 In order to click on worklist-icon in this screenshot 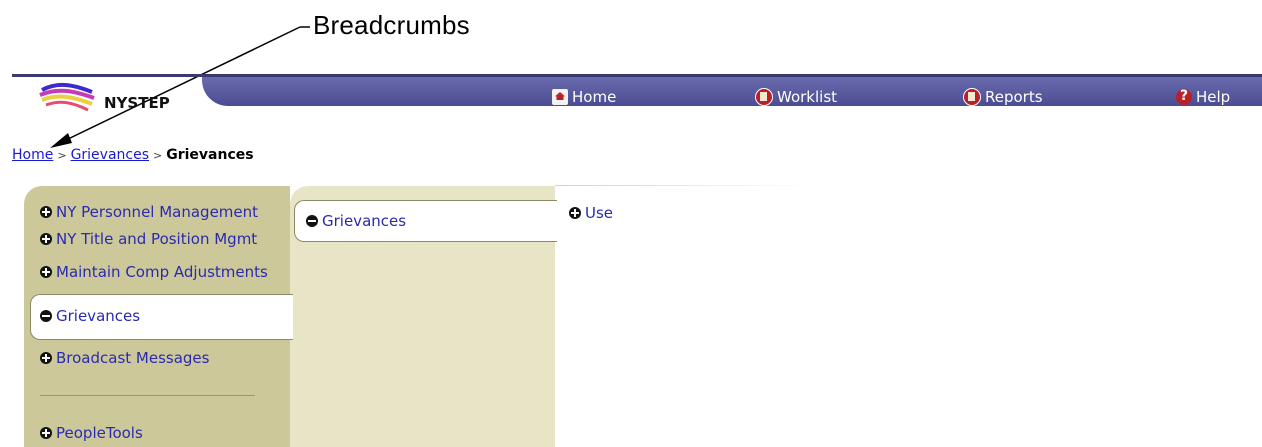, I will do `click(764, 97)`.